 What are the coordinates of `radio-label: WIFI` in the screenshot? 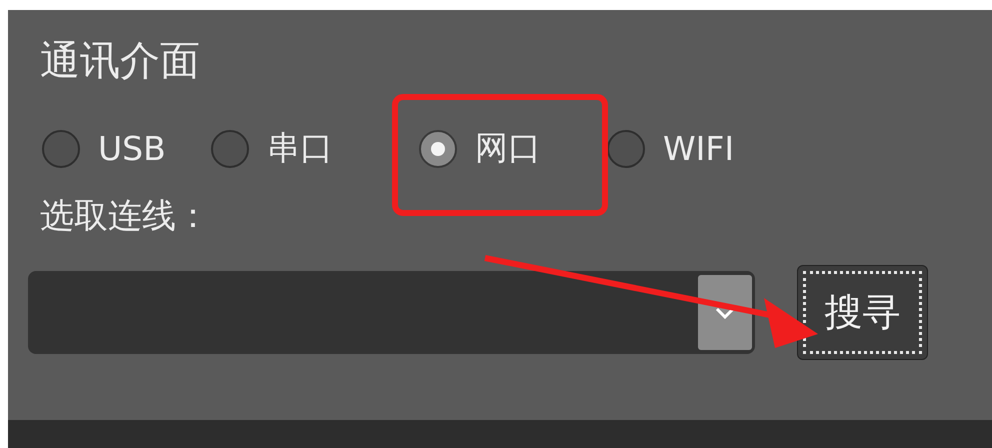 It's located at (698, 148).